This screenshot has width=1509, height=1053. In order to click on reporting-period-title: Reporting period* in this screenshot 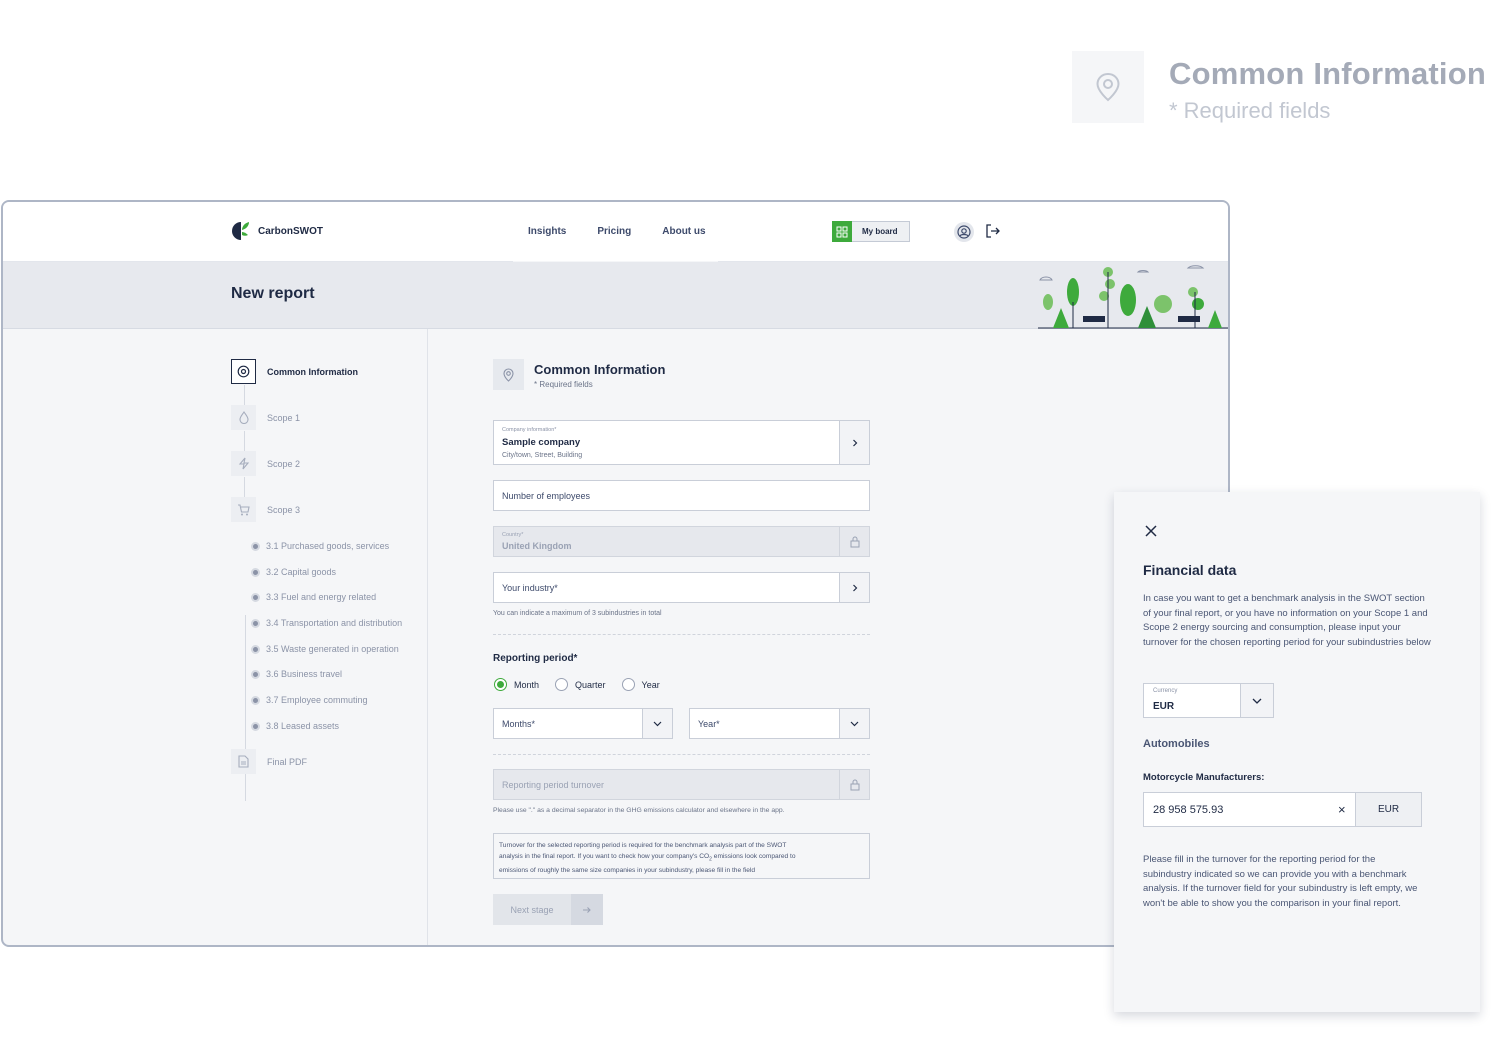, I will do `click(535, 658)`.